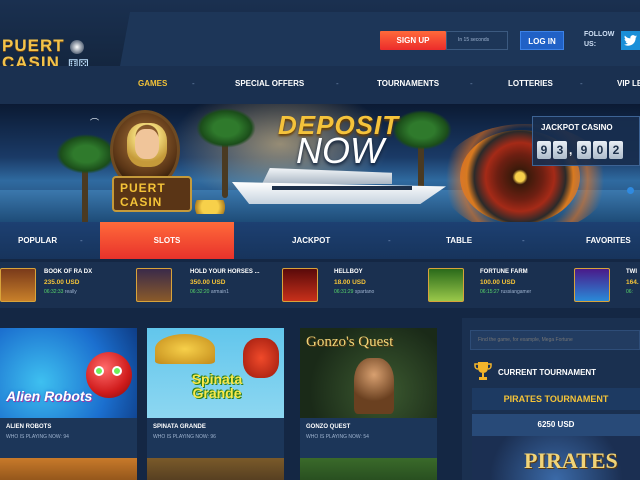 The height and width of the screenshot is (480, 640). Describe the element at coordinates (185, 349) in the screenshot. I see `sombrero-image` at that location.